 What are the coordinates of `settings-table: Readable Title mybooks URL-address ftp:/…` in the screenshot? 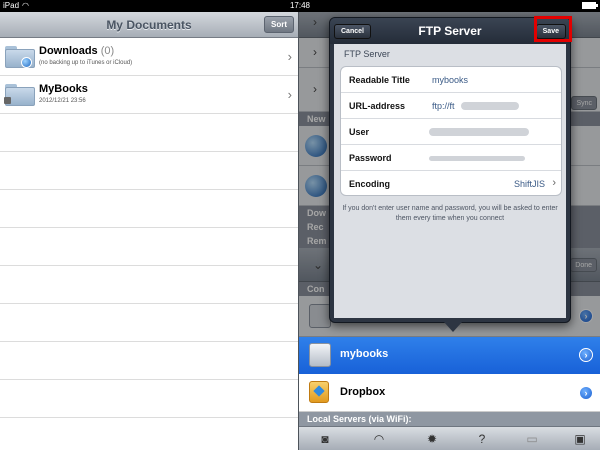 It's located at (451, 131).